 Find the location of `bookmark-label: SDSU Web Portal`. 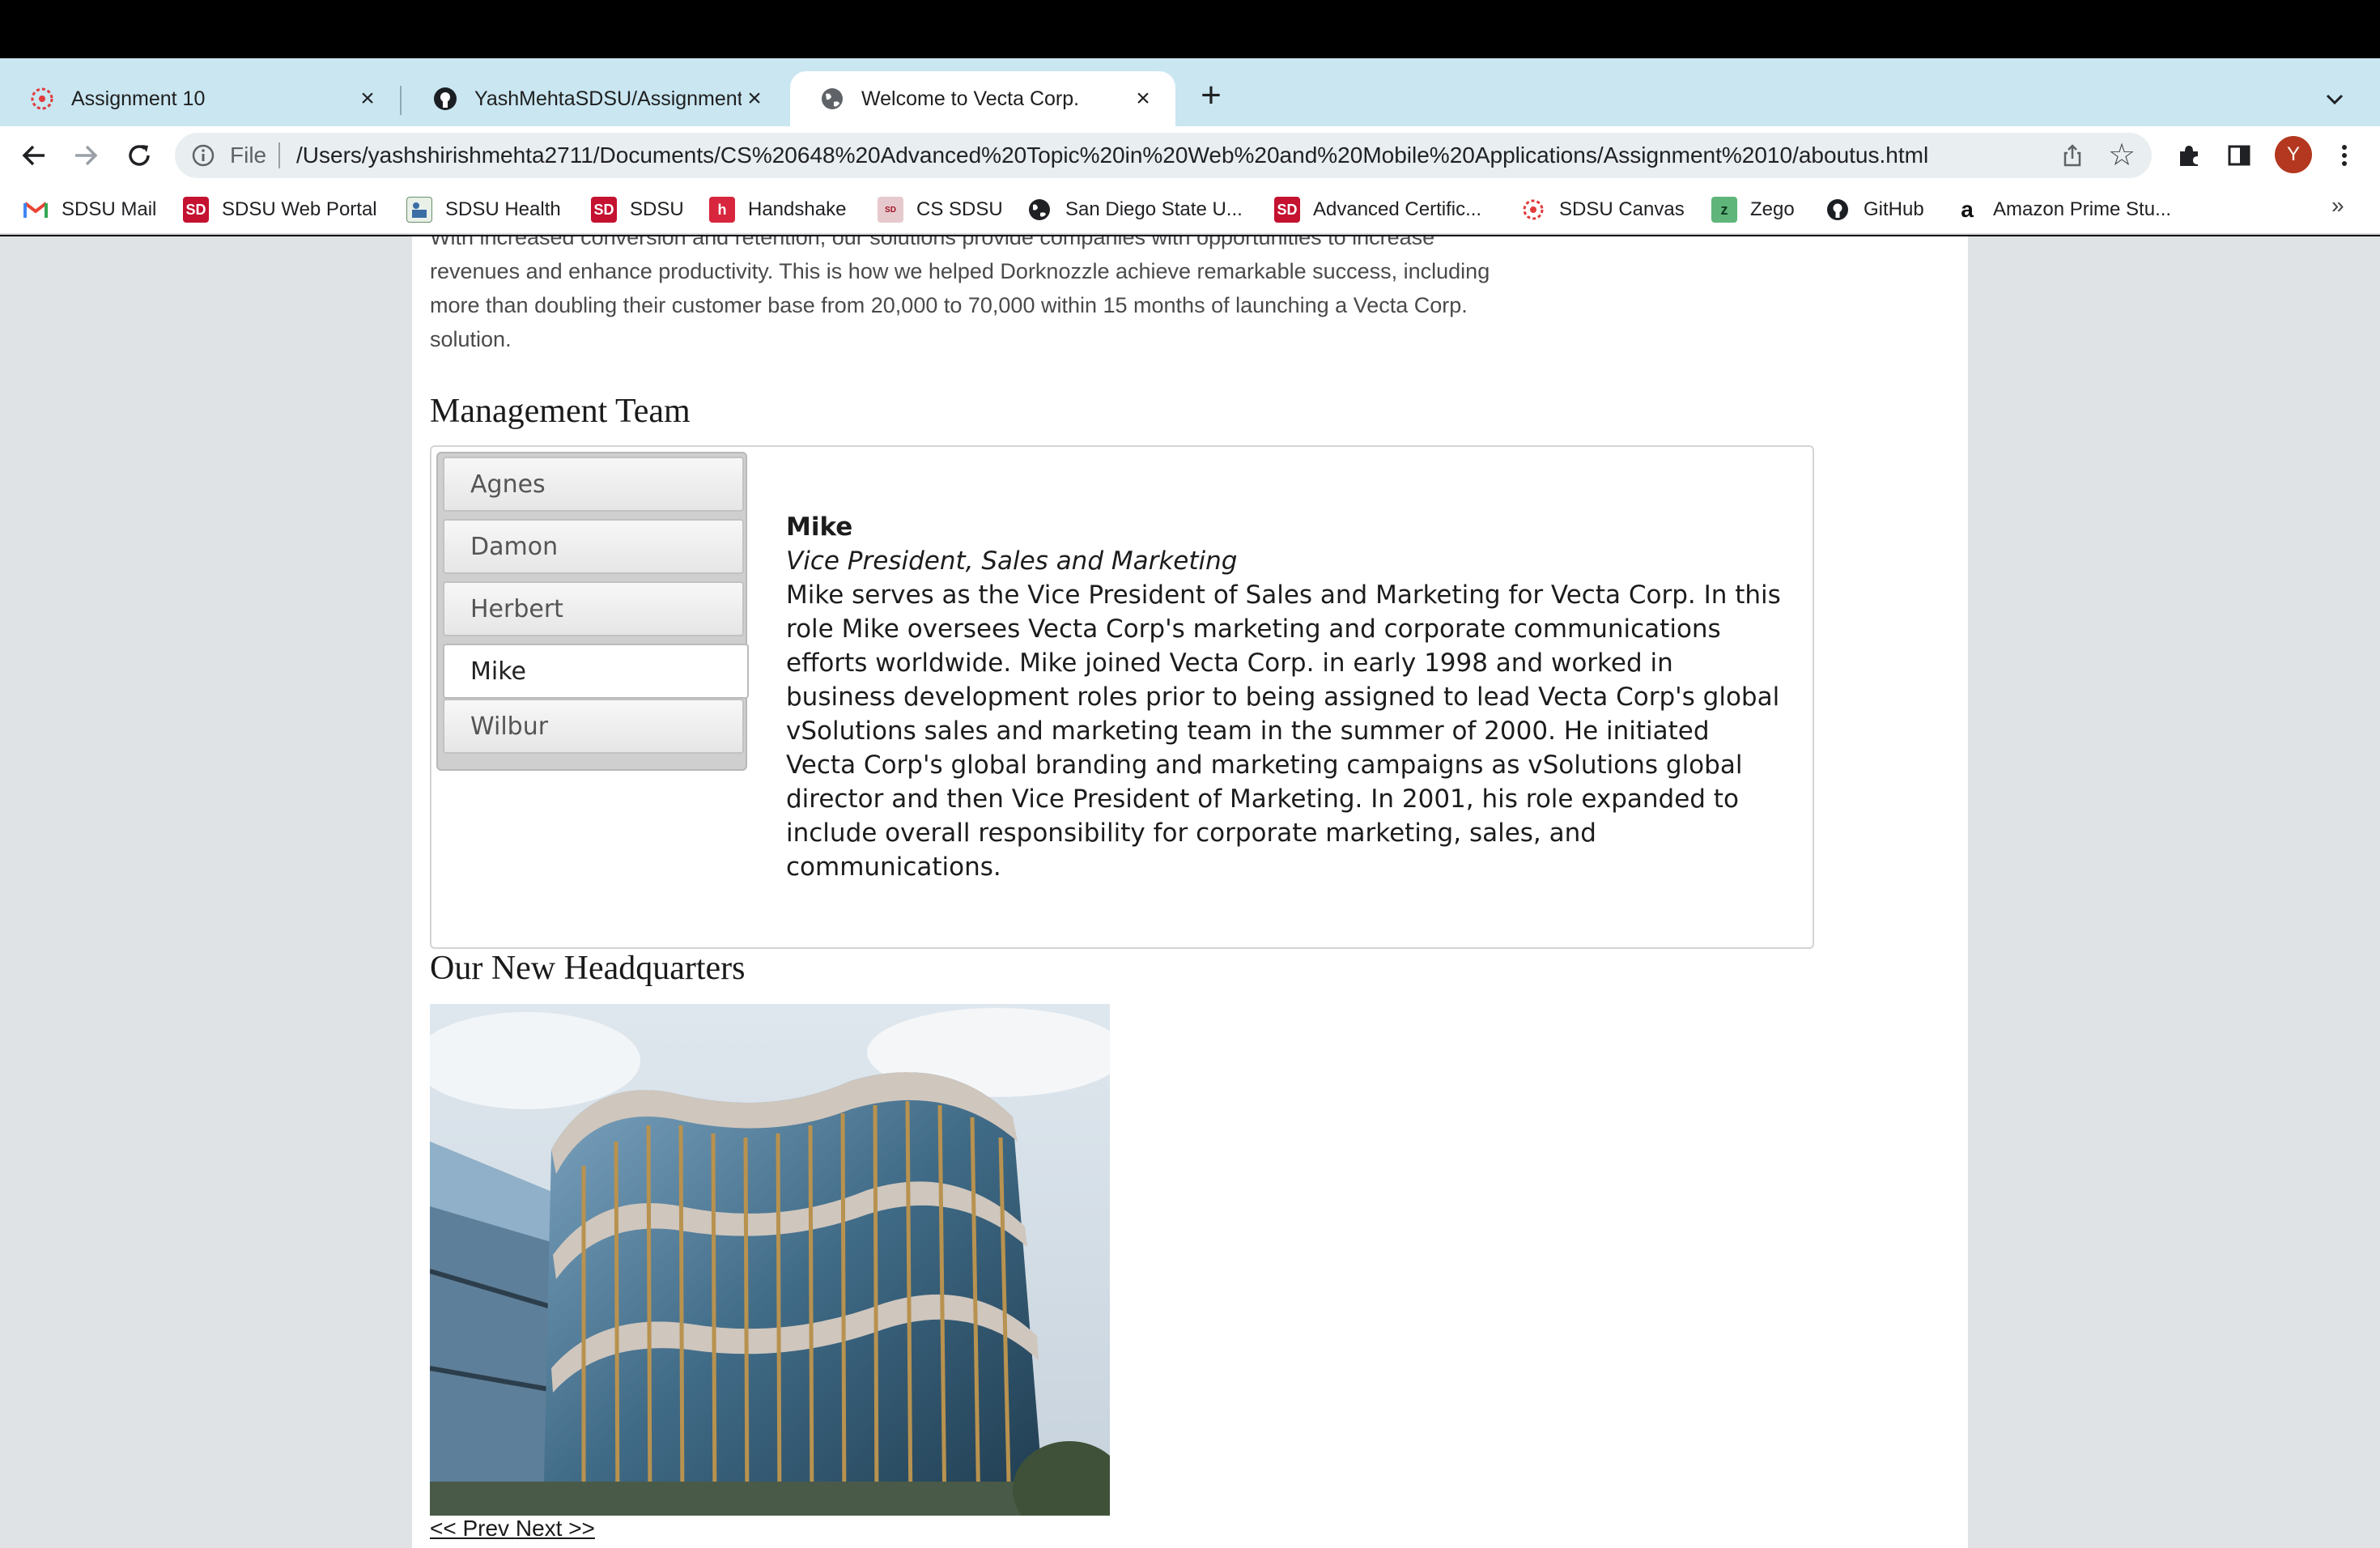

bookmark-label: SDSU Web Portal is located at coordinates (299, 209).